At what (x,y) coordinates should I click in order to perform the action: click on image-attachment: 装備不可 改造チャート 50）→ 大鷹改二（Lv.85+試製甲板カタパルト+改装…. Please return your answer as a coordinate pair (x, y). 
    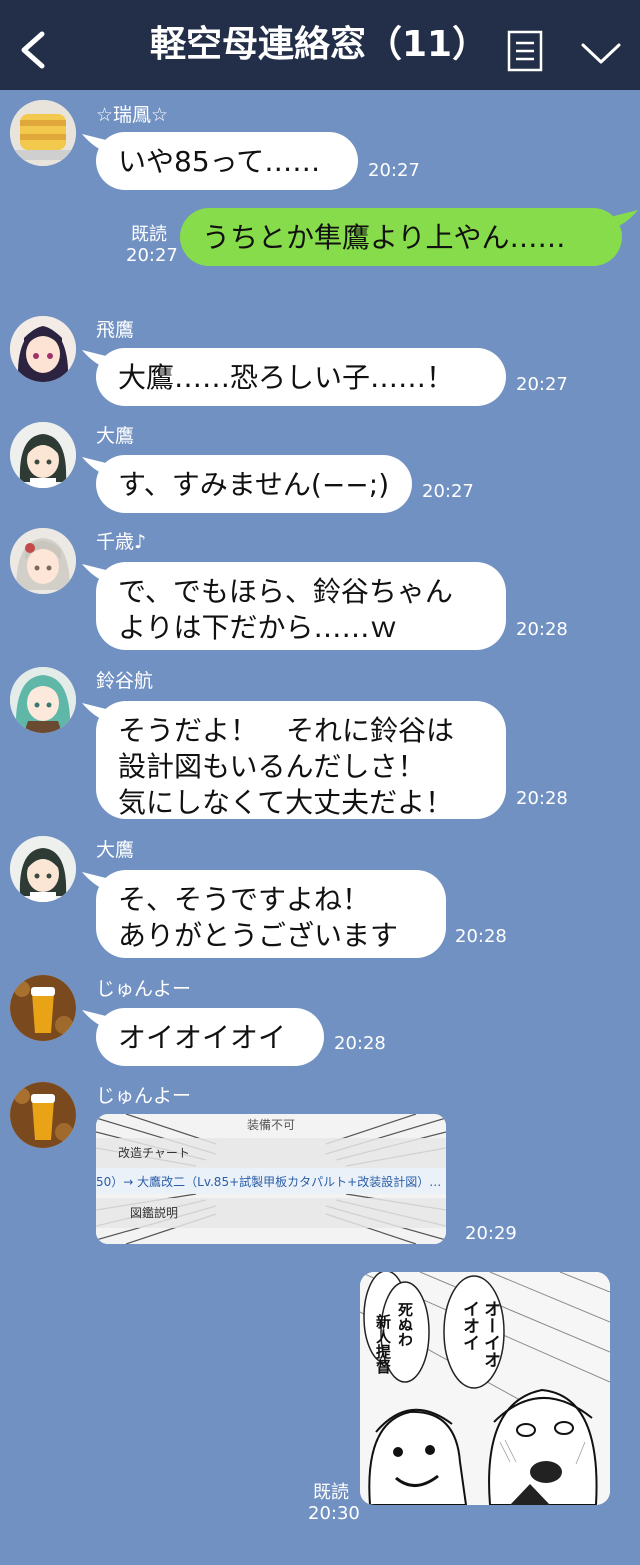
    Looking at the image, I should click on (271, 1179).